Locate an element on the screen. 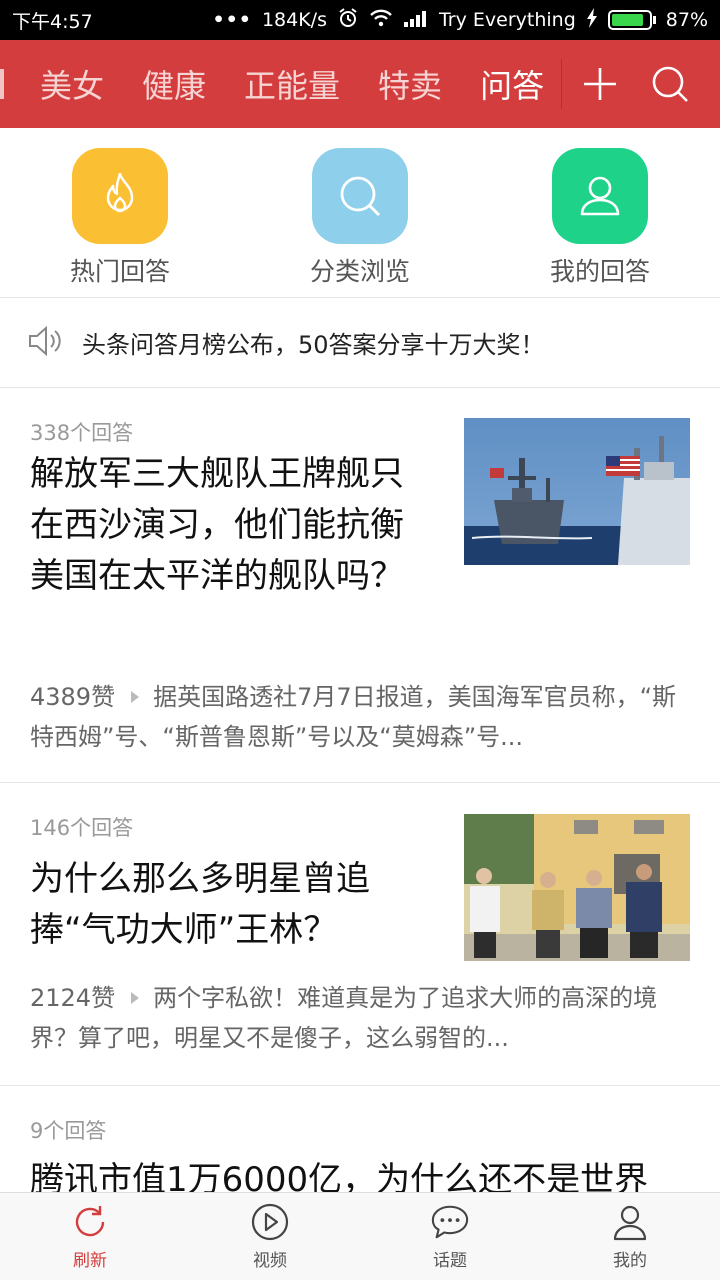 This screenshot has width=720, height=1280. status-time: 下午4:57 is located at coordinates (52, 21).